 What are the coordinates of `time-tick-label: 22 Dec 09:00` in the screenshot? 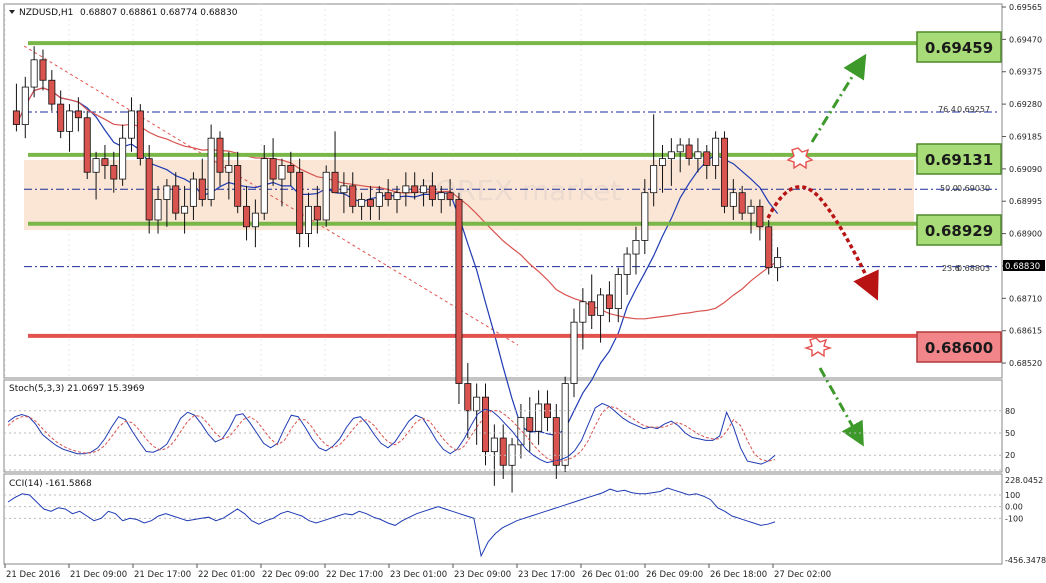 It's located at (290, 575).